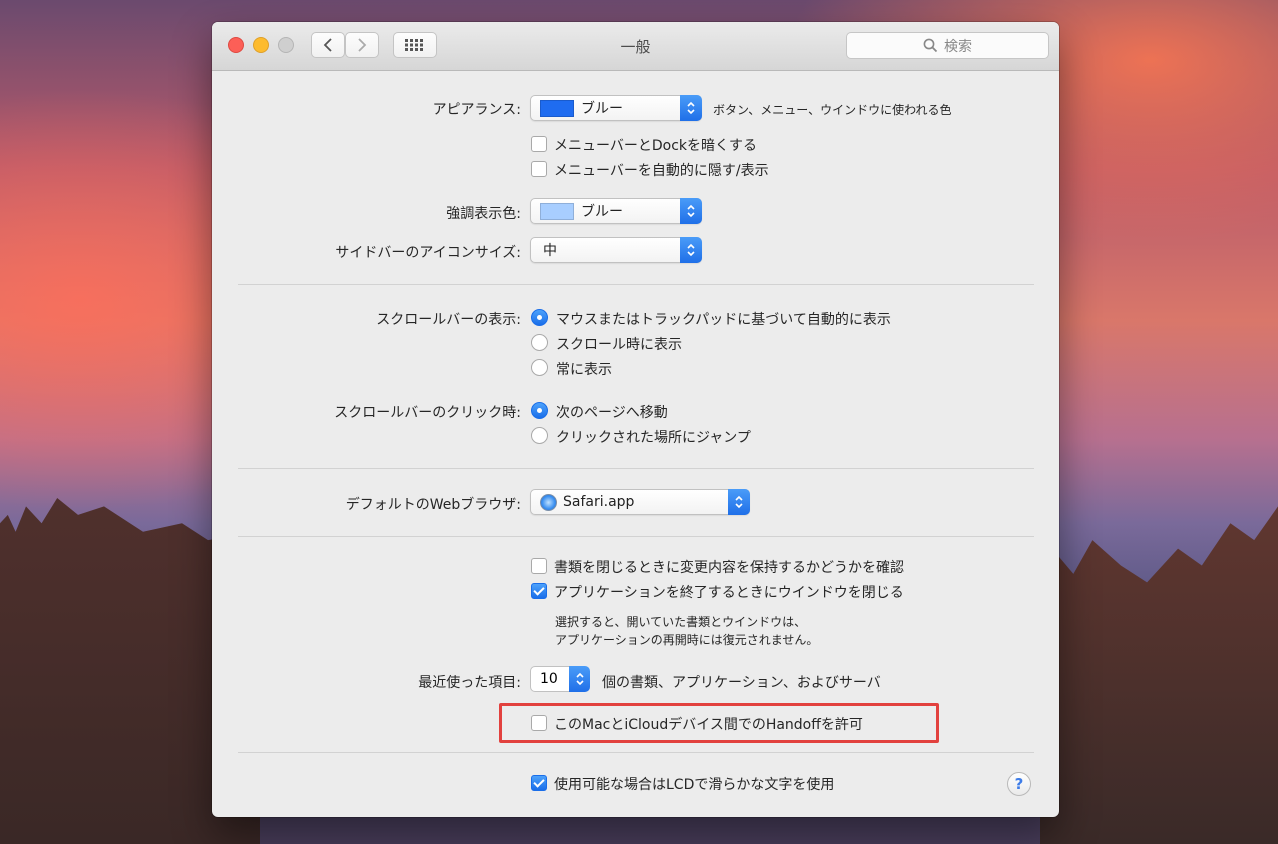 The width and height of the screenshot is (1278, 844). I want to click on appearance-label: アピアランス:, so click(476, 110).